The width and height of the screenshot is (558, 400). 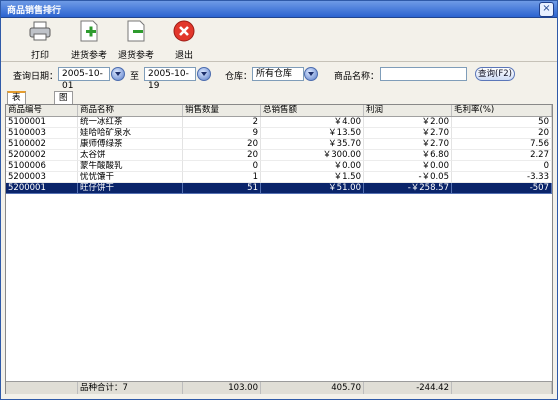 I want to click on remove-page-icon, so click(x=136, y=31).